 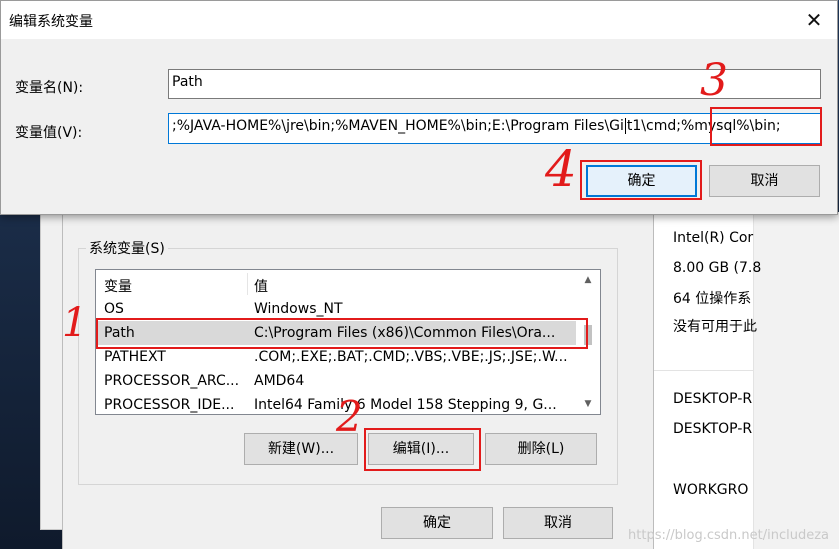 I want to click on table-row: PROCESSOR_ARC... AMD64, so click(x=336, y=381).